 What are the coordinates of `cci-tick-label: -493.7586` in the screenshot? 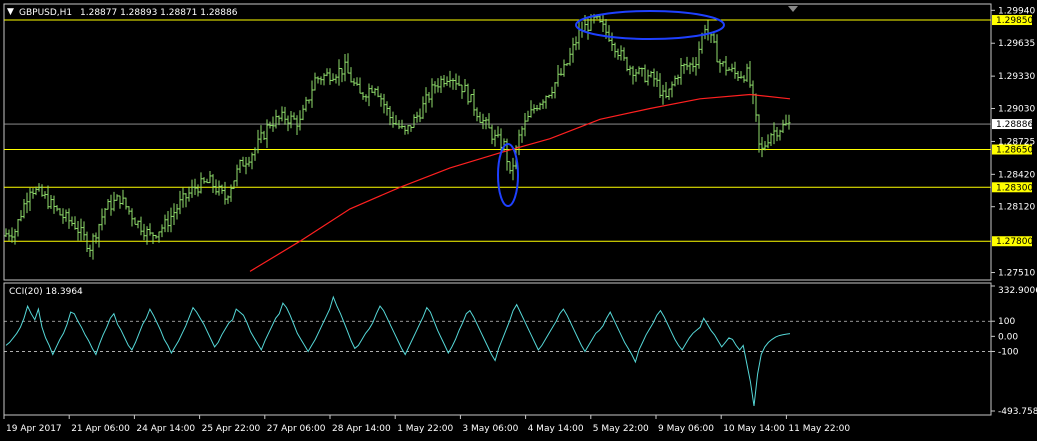 It's located at (1017, 412).